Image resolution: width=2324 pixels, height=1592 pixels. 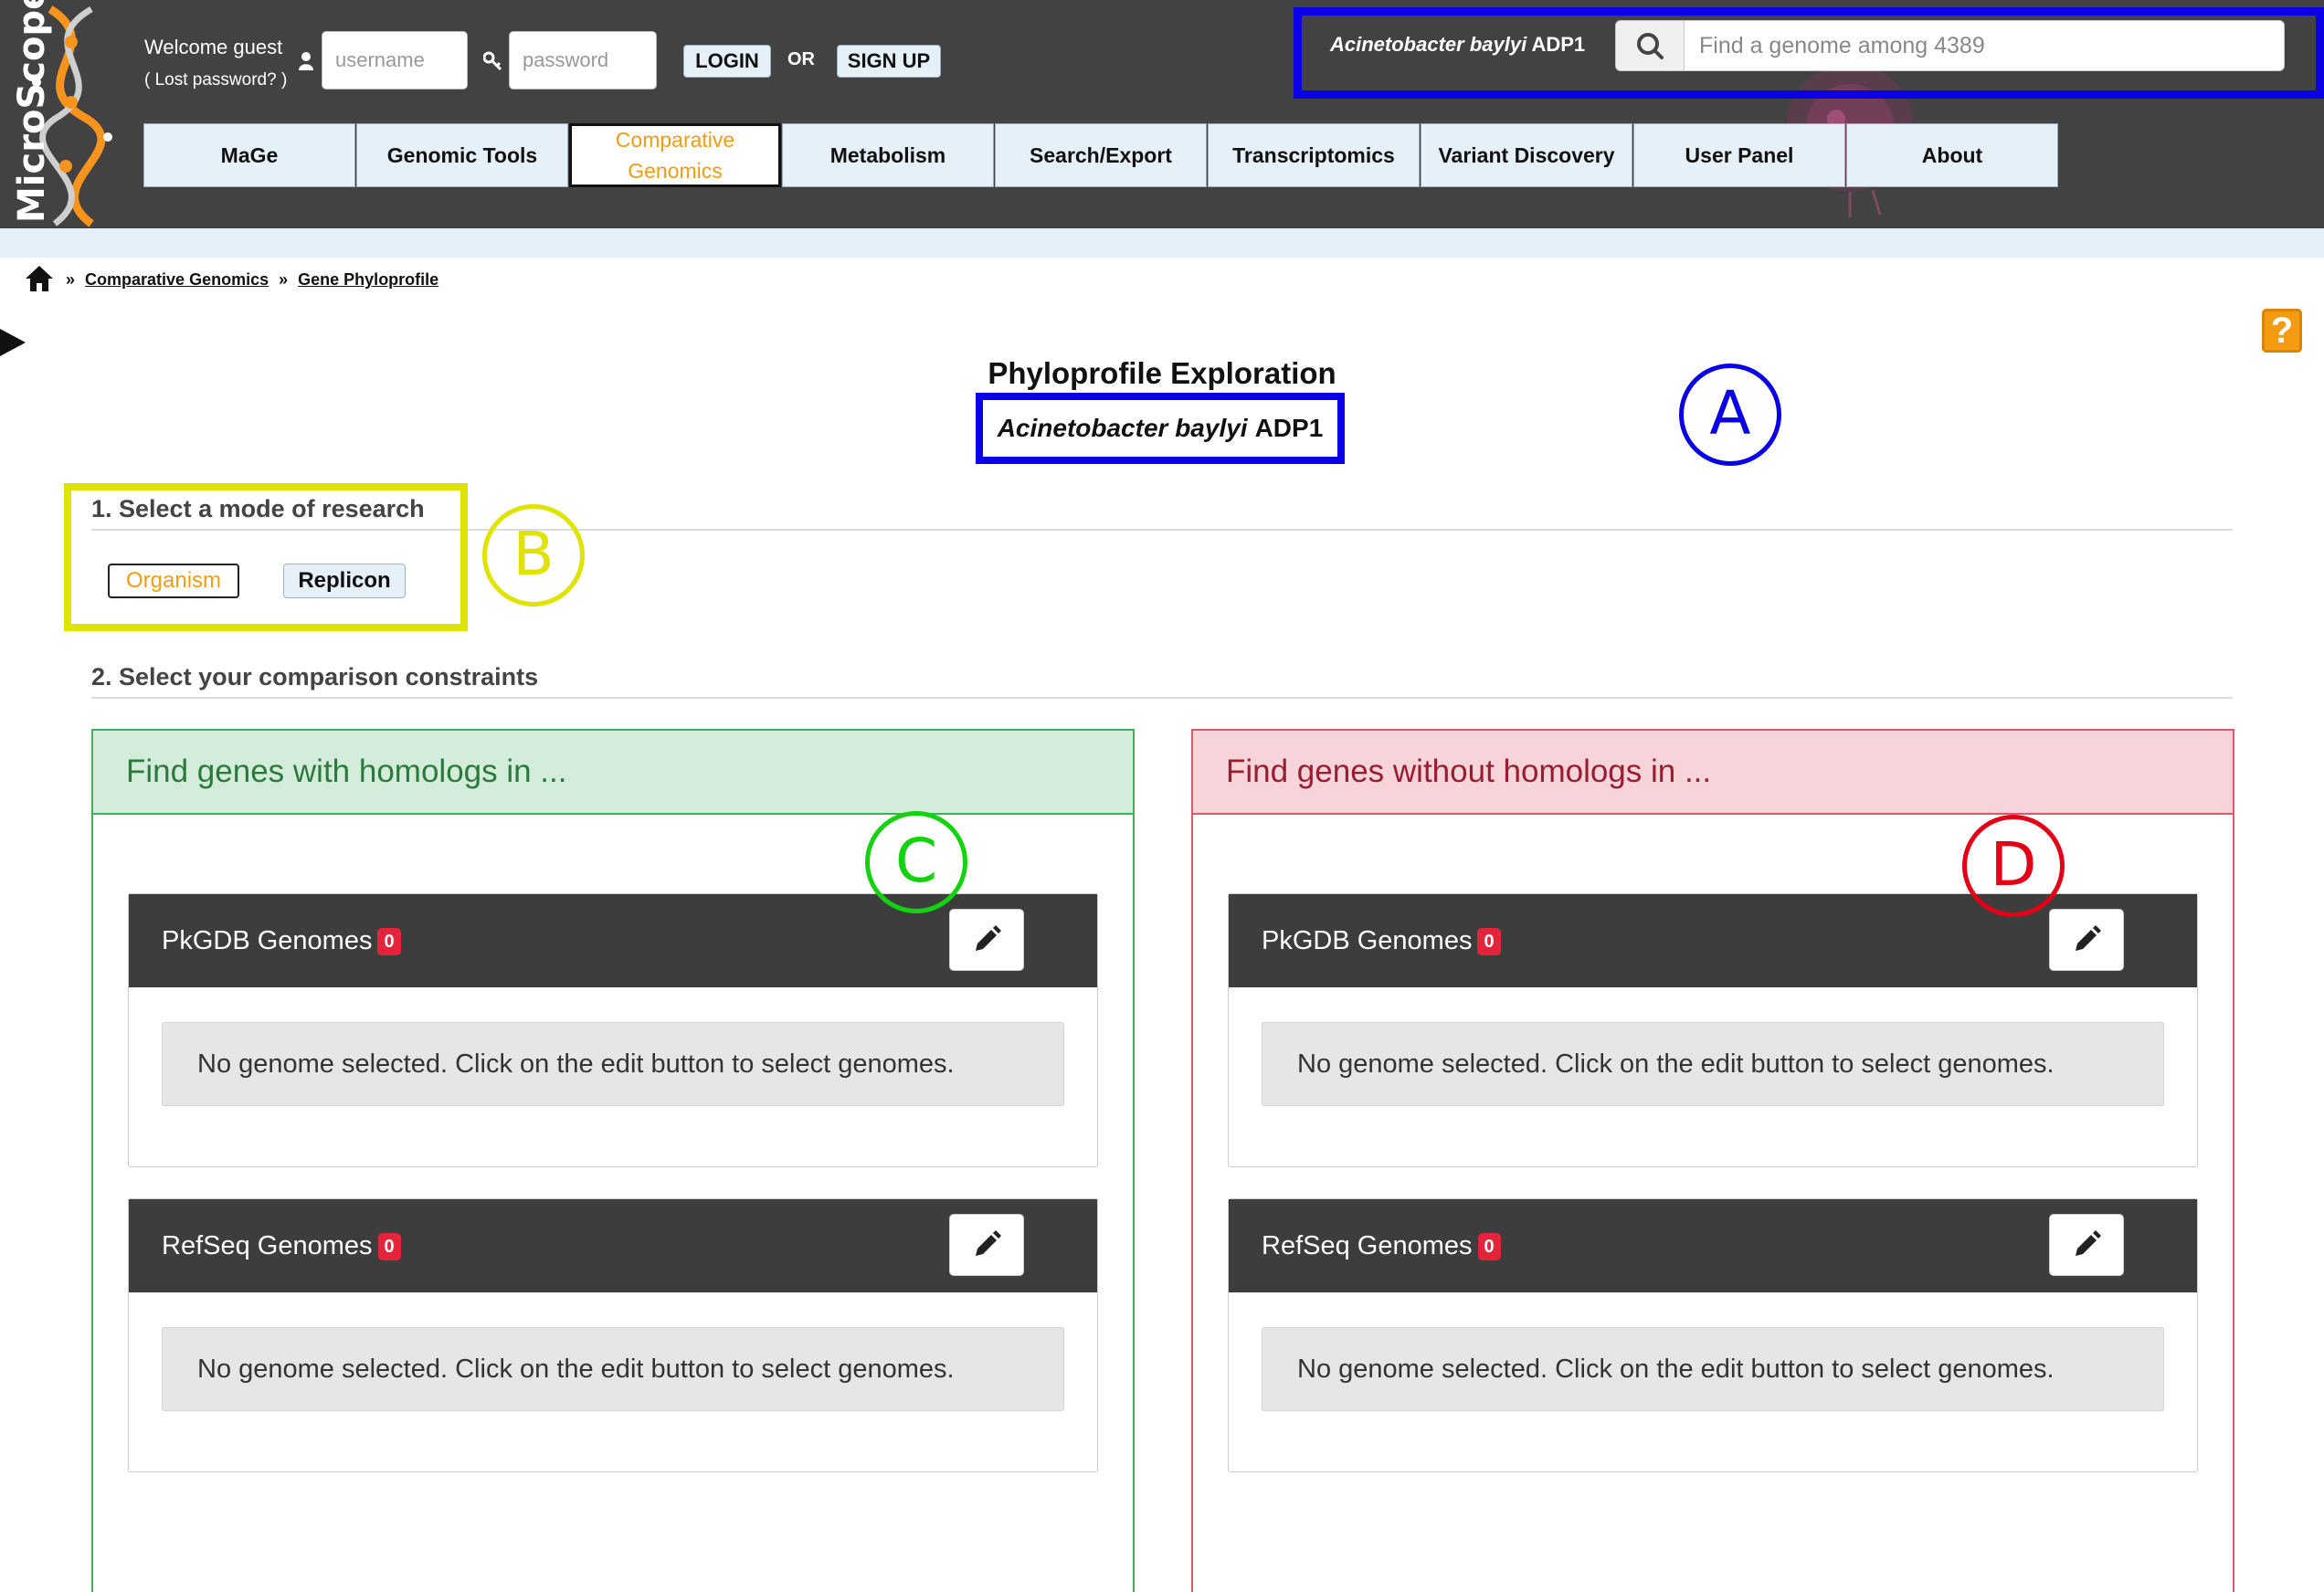 I want to click on nav-item-user-panel: User Panel, so click(x=1739, y=155).